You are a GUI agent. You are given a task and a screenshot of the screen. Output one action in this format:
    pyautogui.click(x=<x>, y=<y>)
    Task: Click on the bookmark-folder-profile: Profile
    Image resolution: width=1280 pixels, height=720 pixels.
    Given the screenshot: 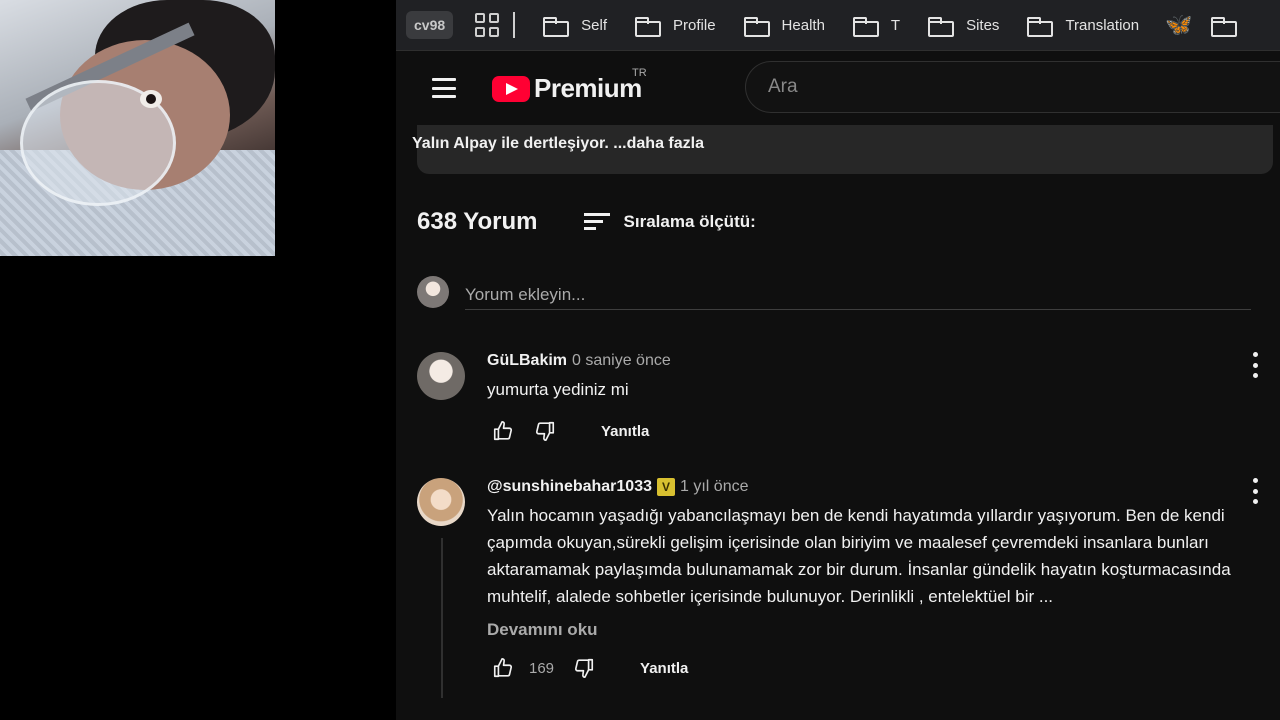 What is the action you would take?
    pyautogui.click(x=675, y=26)
    